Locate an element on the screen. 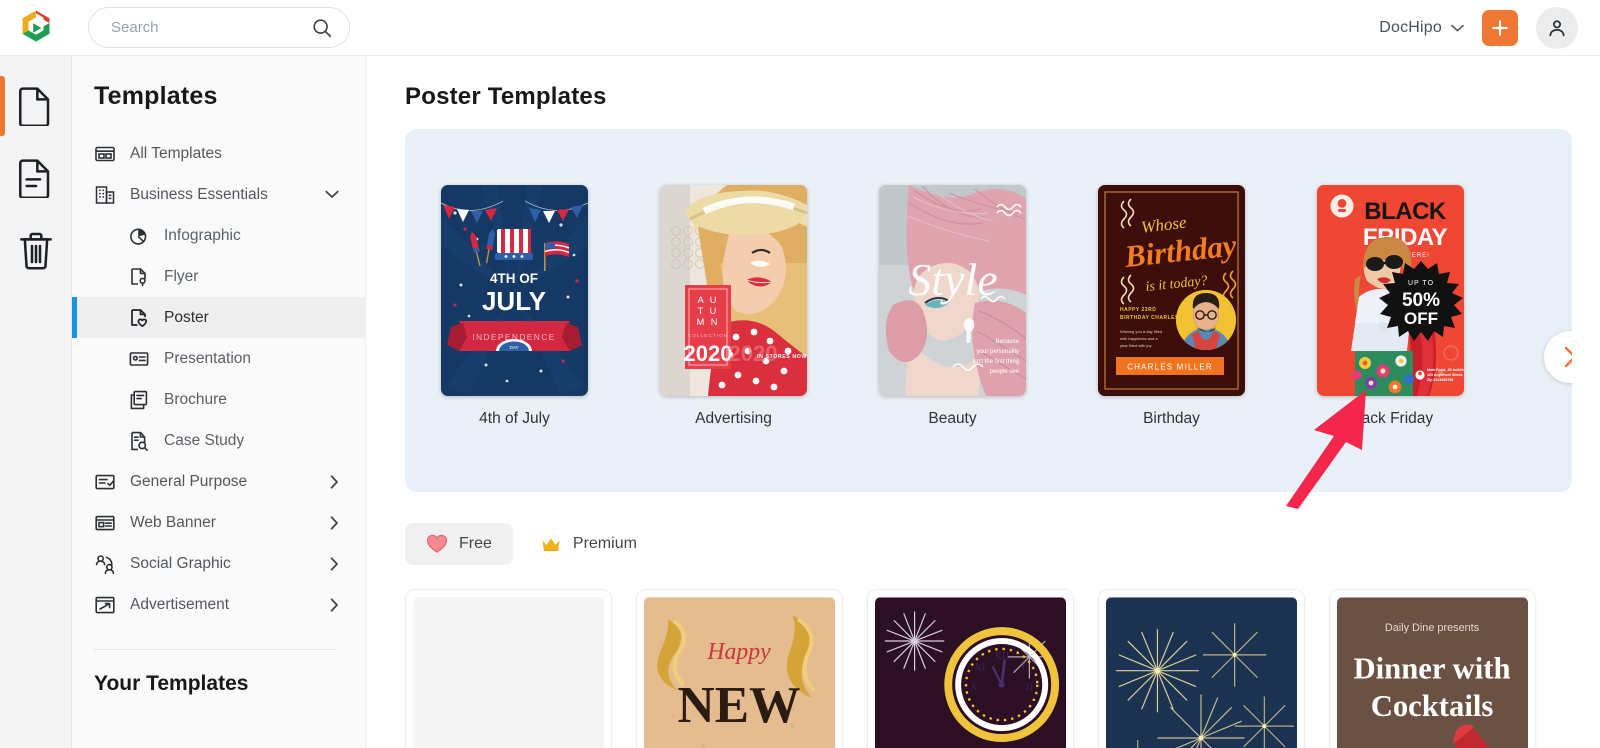 The width and height of the screenshot is (1600, 748). svg-text: people see is located at coordinates (1005, 372).